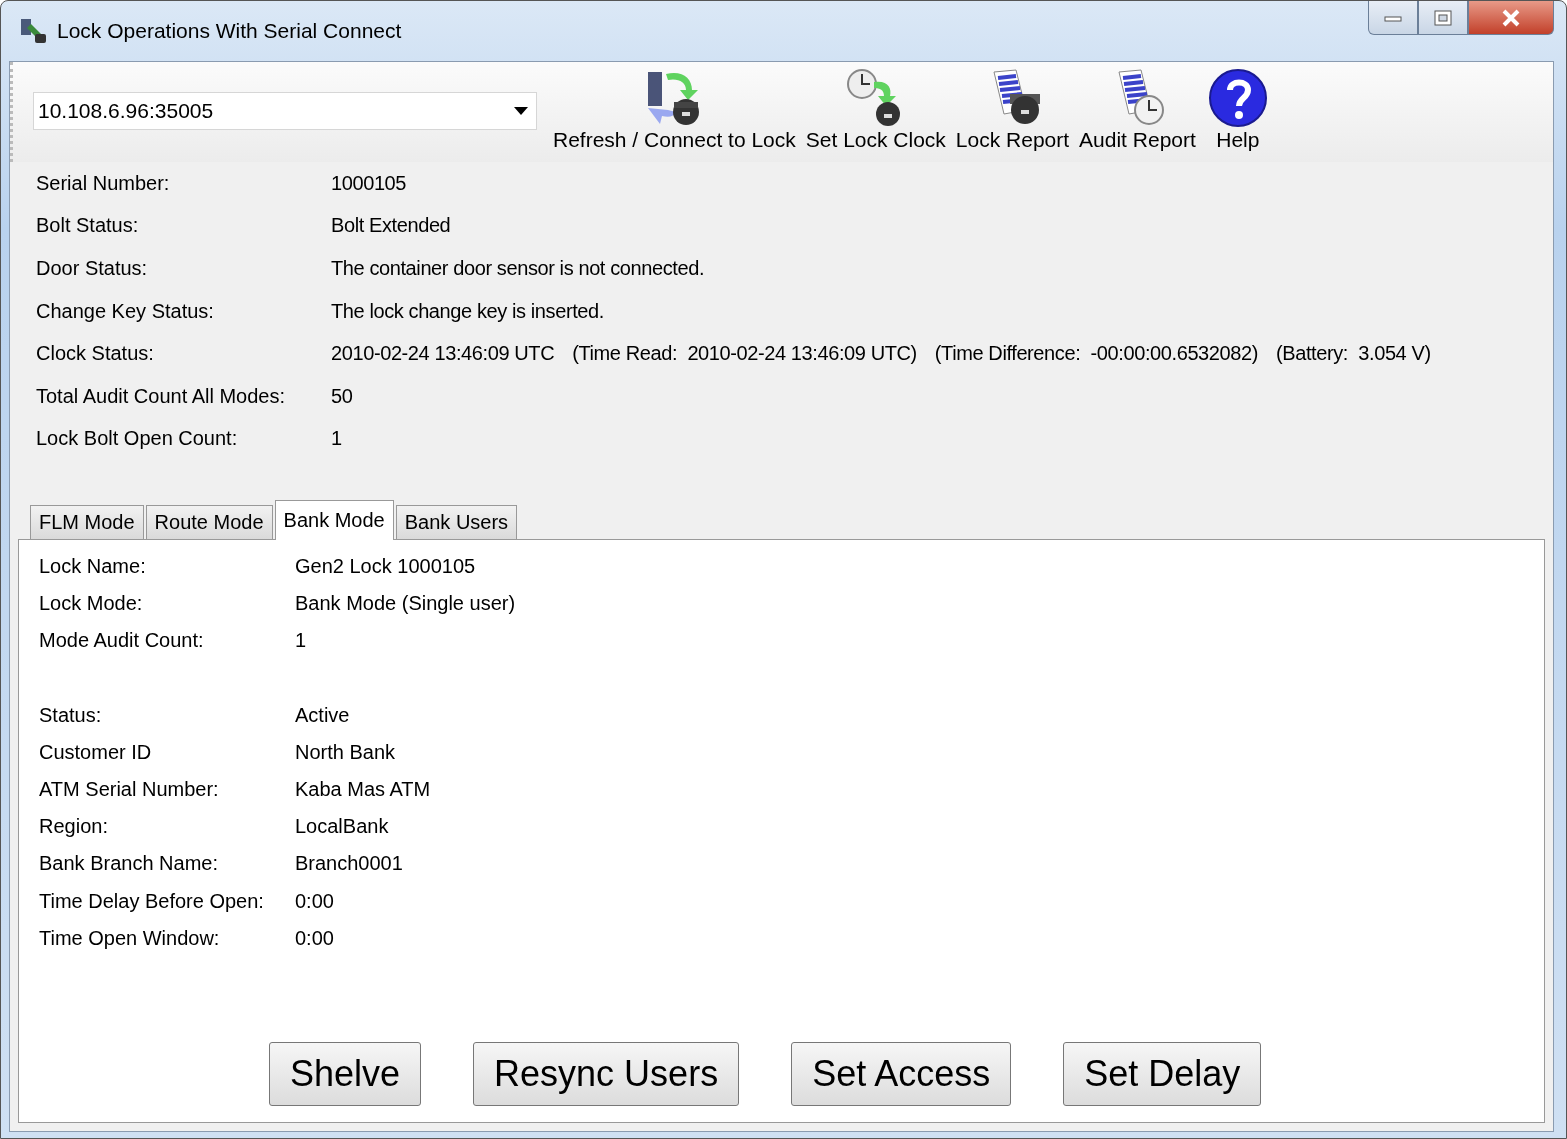 The width and height of the screenshot is (1567, 1139). What do you see at coordinates (345, 1074) in the screenshot?
I see `action-button: Shelve` at bounding box center [345, 1074].